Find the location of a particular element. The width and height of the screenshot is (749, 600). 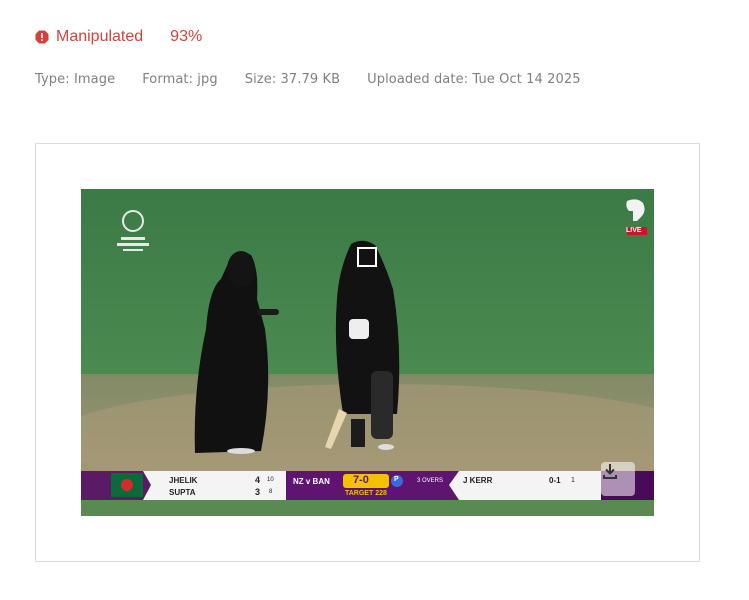

batter1-name: JHELIK is located at coordinates (183, 480).